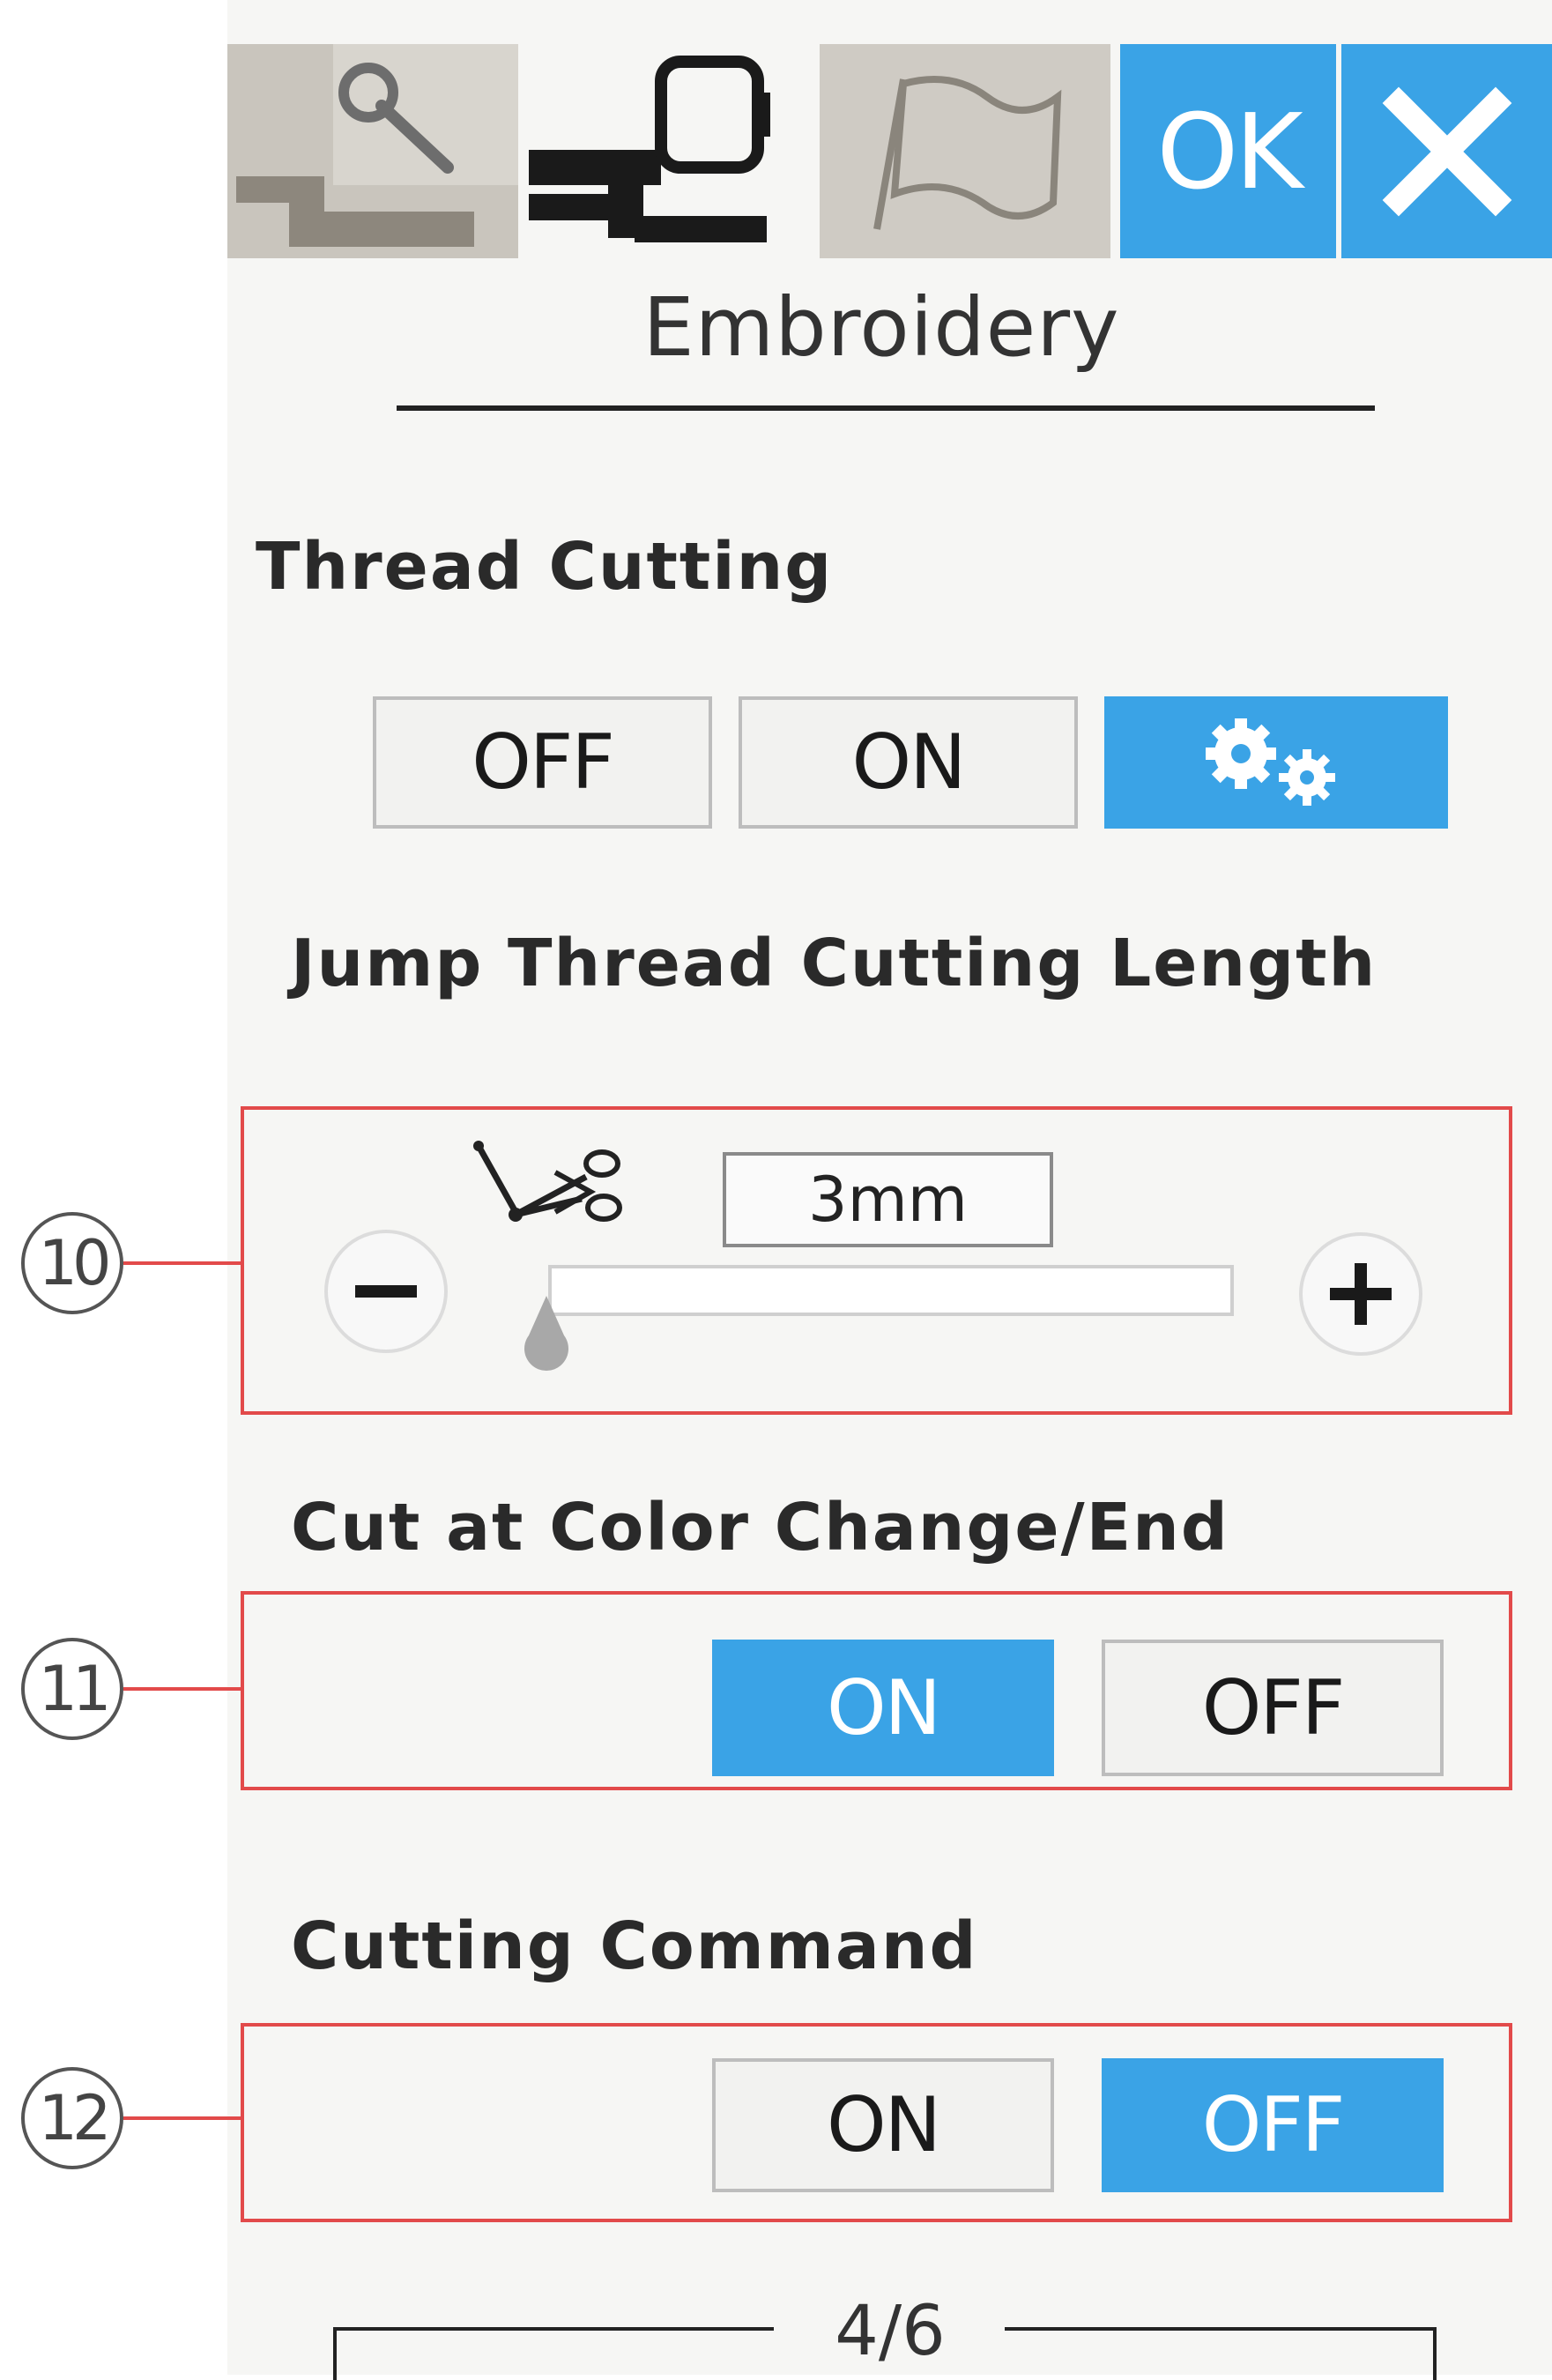 This screenshot has width=1552, height=2380. Describe the element at coordinates (553, 2329) in the screenshot. I see `pager-line-left` at that location.